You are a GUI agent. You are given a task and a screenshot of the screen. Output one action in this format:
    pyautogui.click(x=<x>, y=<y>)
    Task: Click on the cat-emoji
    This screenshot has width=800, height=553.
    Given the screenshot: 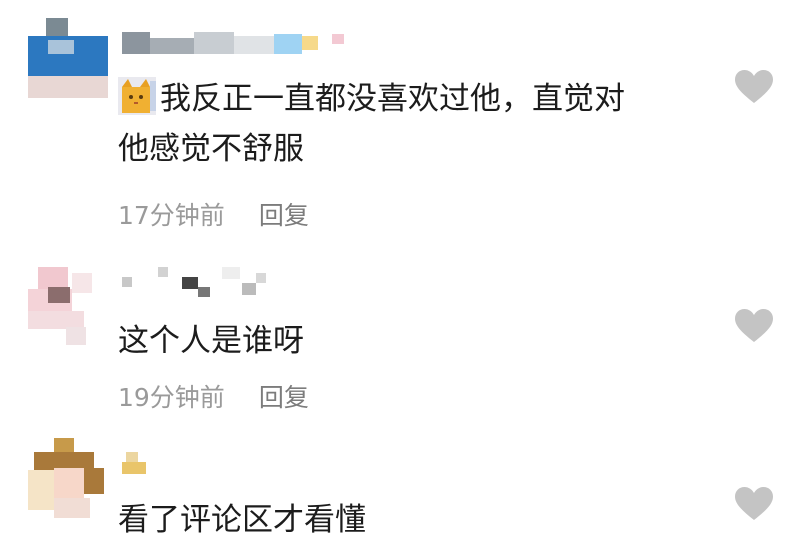 What is the action you would take?
    pyautogui.click(x=137, y=96)
    